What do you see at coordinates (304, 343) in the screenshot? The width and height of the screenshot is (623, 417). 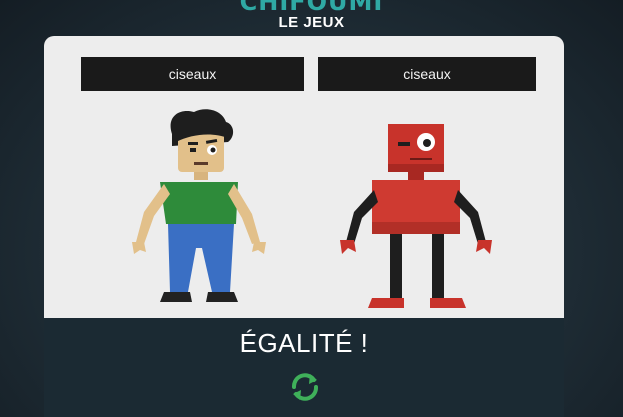 I see `result-text: ÉGALITÉ !` at bounding box center [304, 343].